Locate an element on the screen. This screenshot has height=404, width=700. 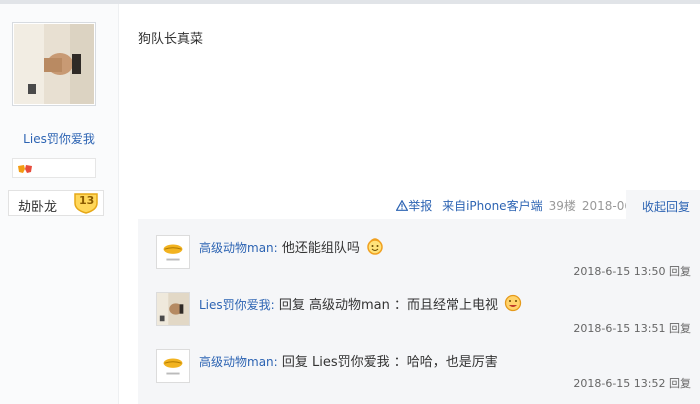
collapse-replies-tab: 收起回复 is located at coordinates (663, 205).